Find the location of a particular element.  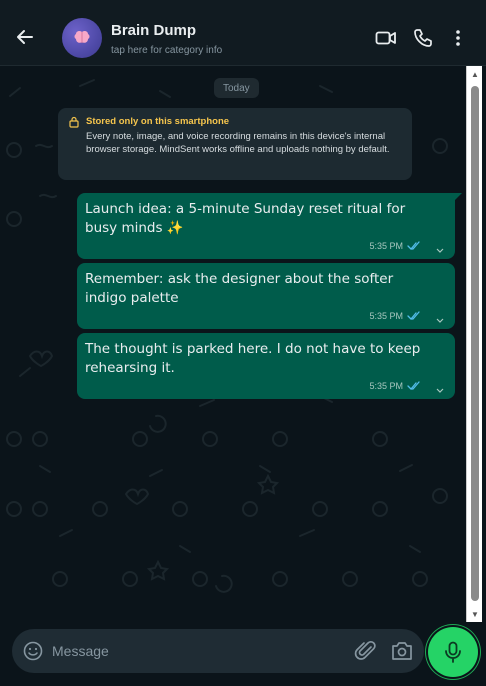

chat-title: Brain Dump is located at coordinates (153, 30).